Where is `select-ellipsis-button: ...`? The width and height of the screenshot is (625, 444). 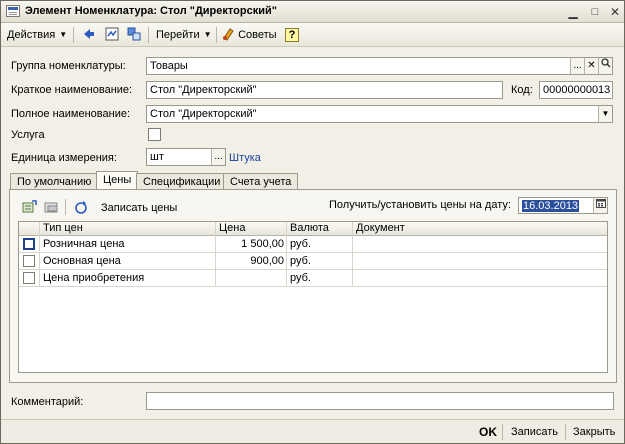 select-ellipsis-button: ... is located at coordinates (577, 66).